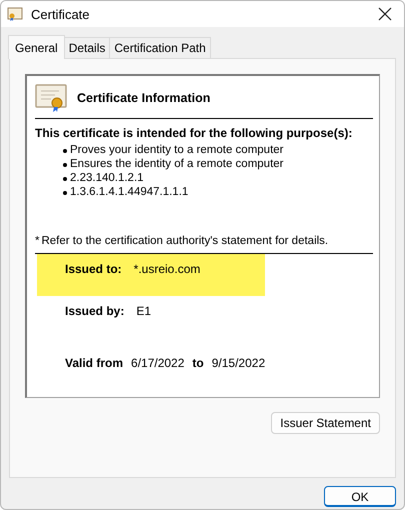 Image resolution: width=405 pixels, height=510 pixels. Describe the element at coordinates (184, 241) in the screenshot. I see `footnote: Refer to the certification authority's statement for details.` at that location.